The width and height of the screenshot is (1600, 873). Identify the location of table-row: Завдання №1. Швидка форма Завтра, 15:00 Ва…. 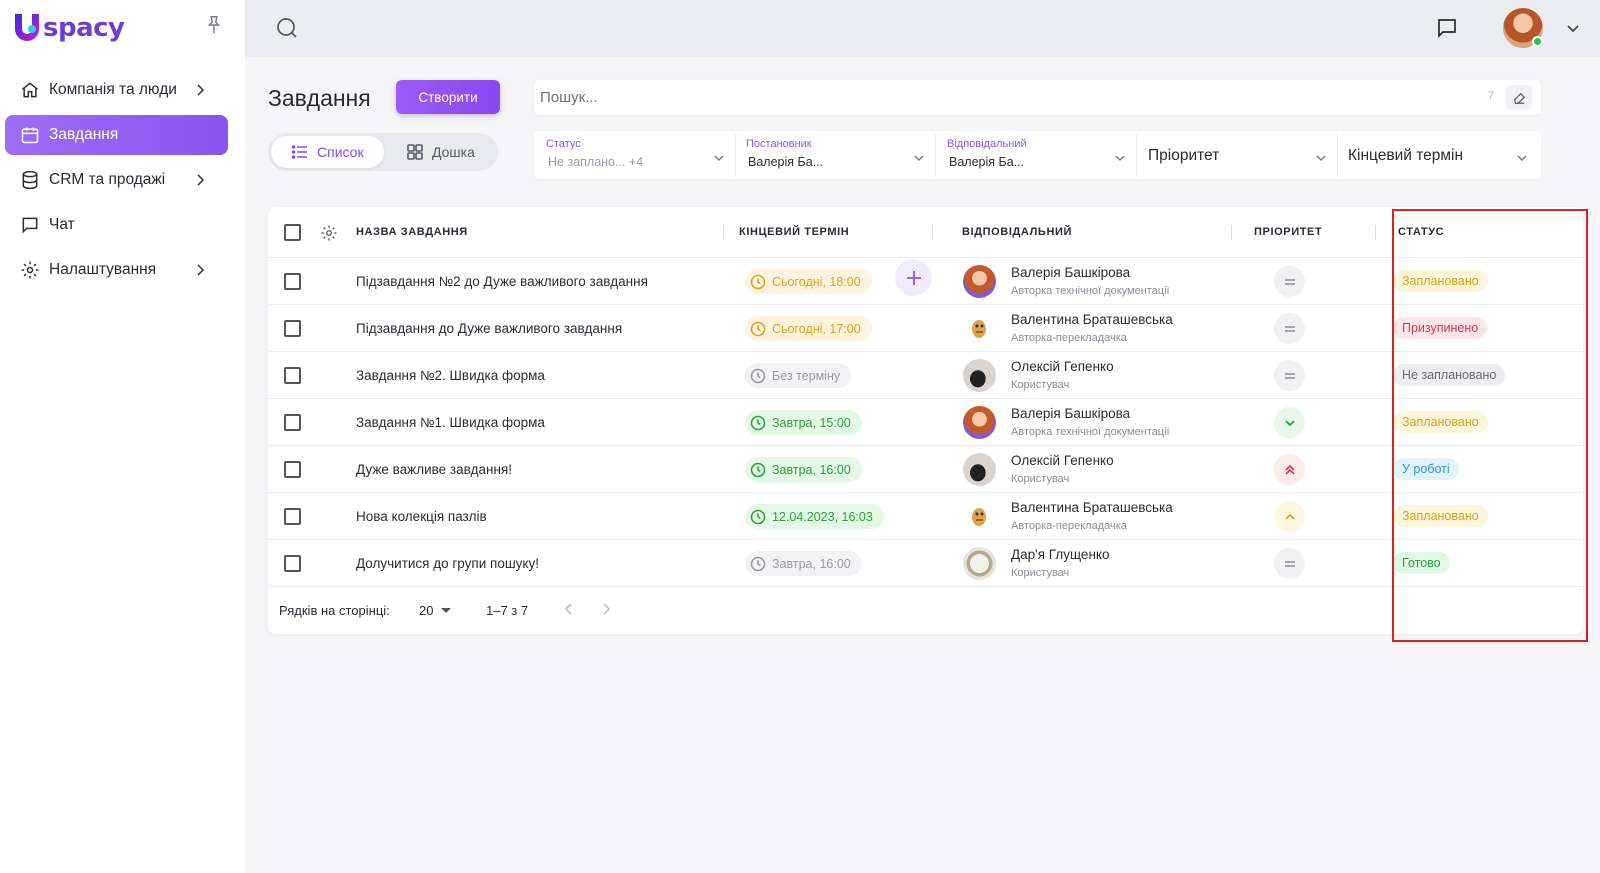
(925, 422).